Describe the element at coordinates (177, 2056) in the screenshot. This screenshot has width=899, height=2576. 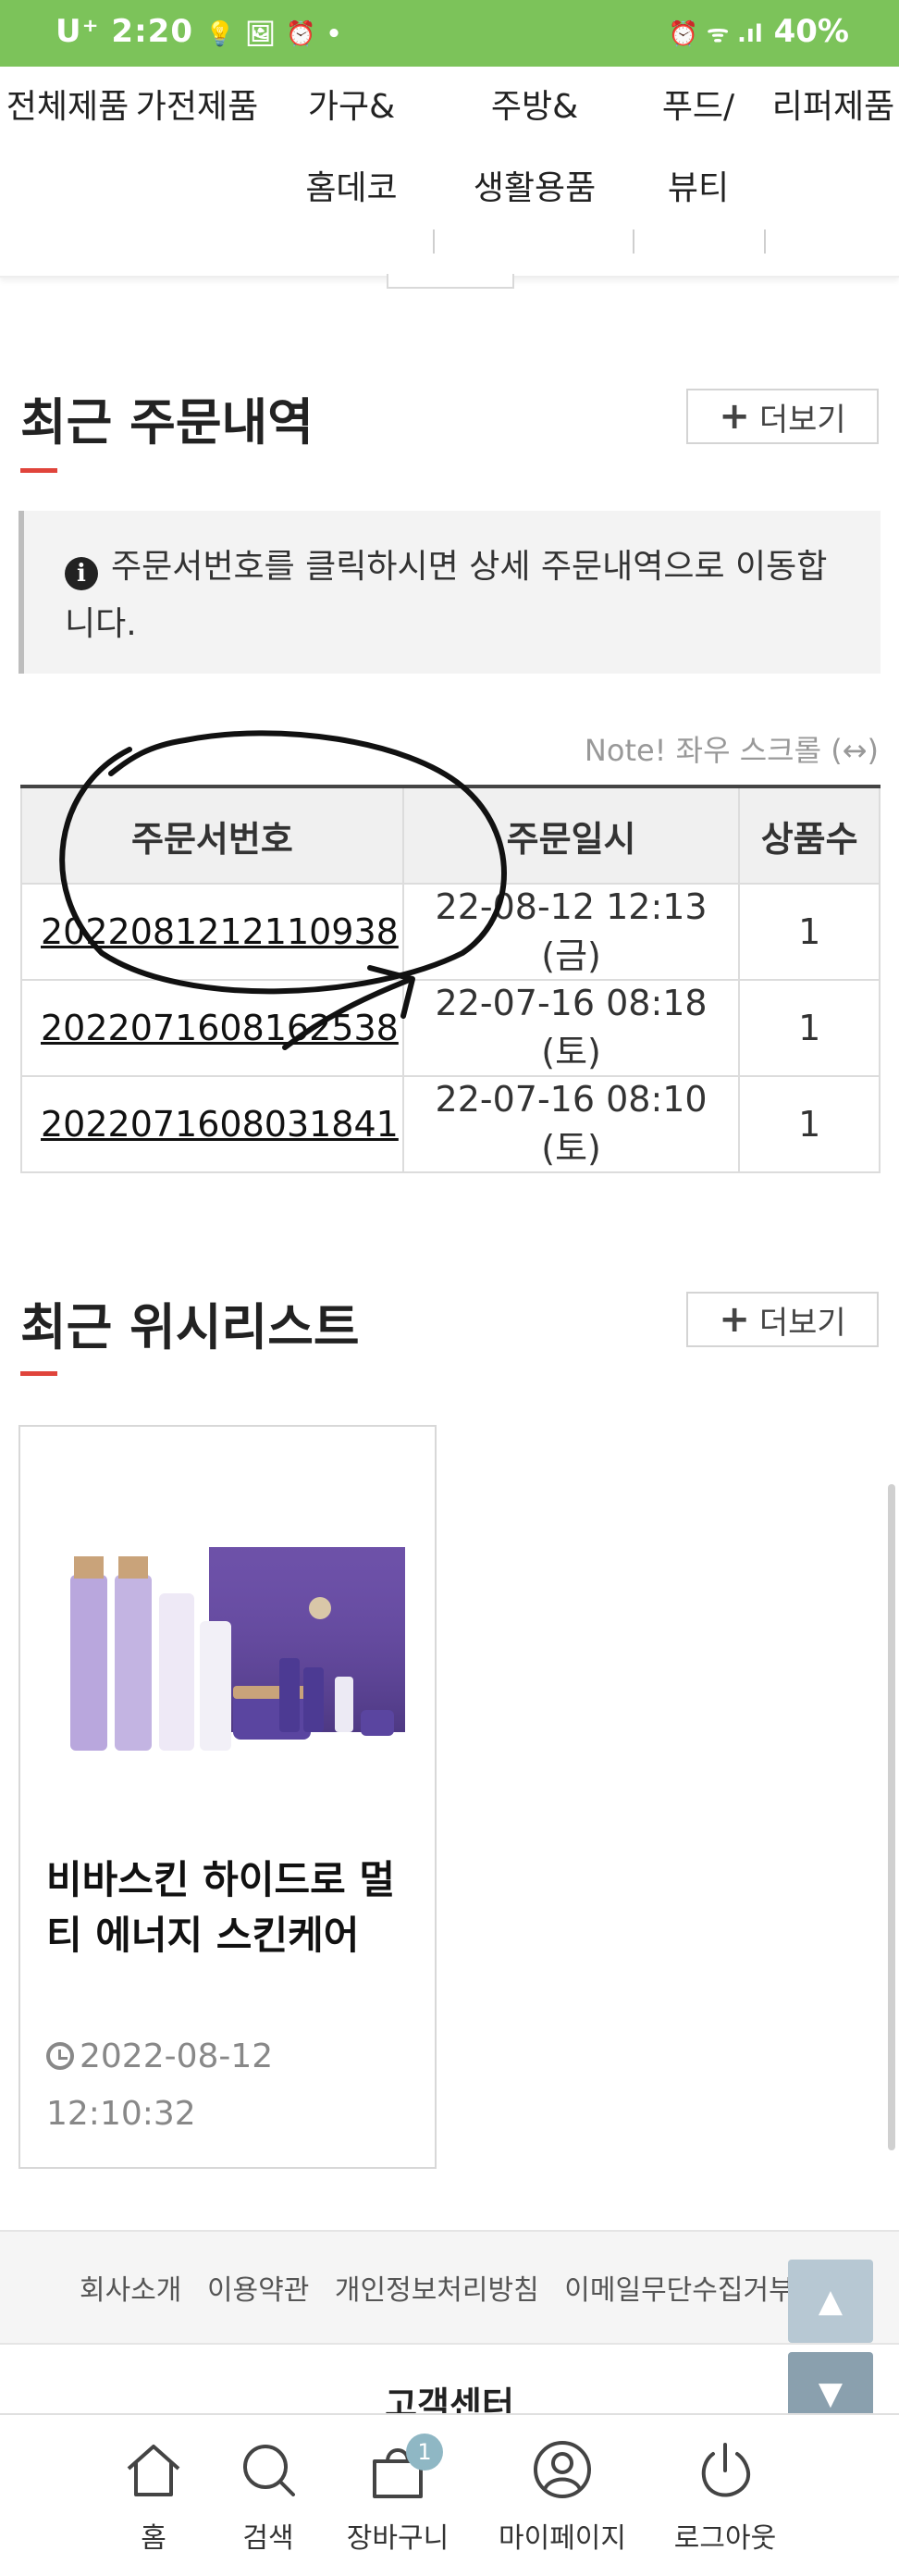
I see `wishlist-date: 2022-08-12` at that location.